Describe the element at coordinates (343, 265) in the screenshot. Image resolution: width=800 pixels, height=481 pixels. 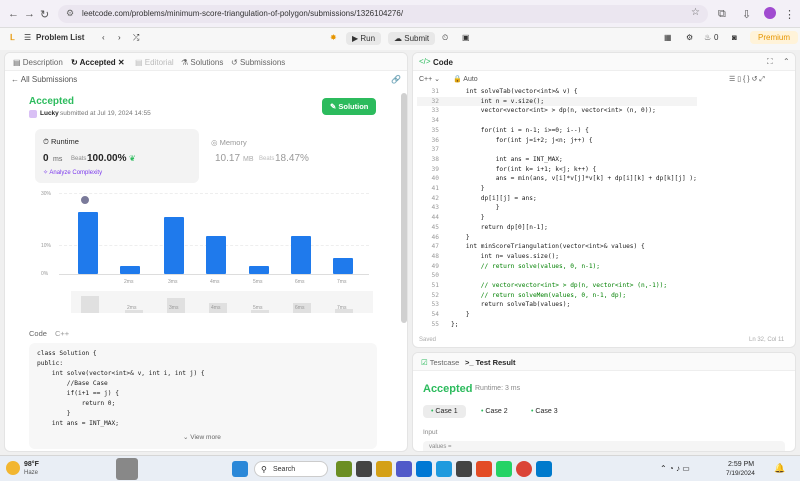
I see `bar-7ms` at that location.